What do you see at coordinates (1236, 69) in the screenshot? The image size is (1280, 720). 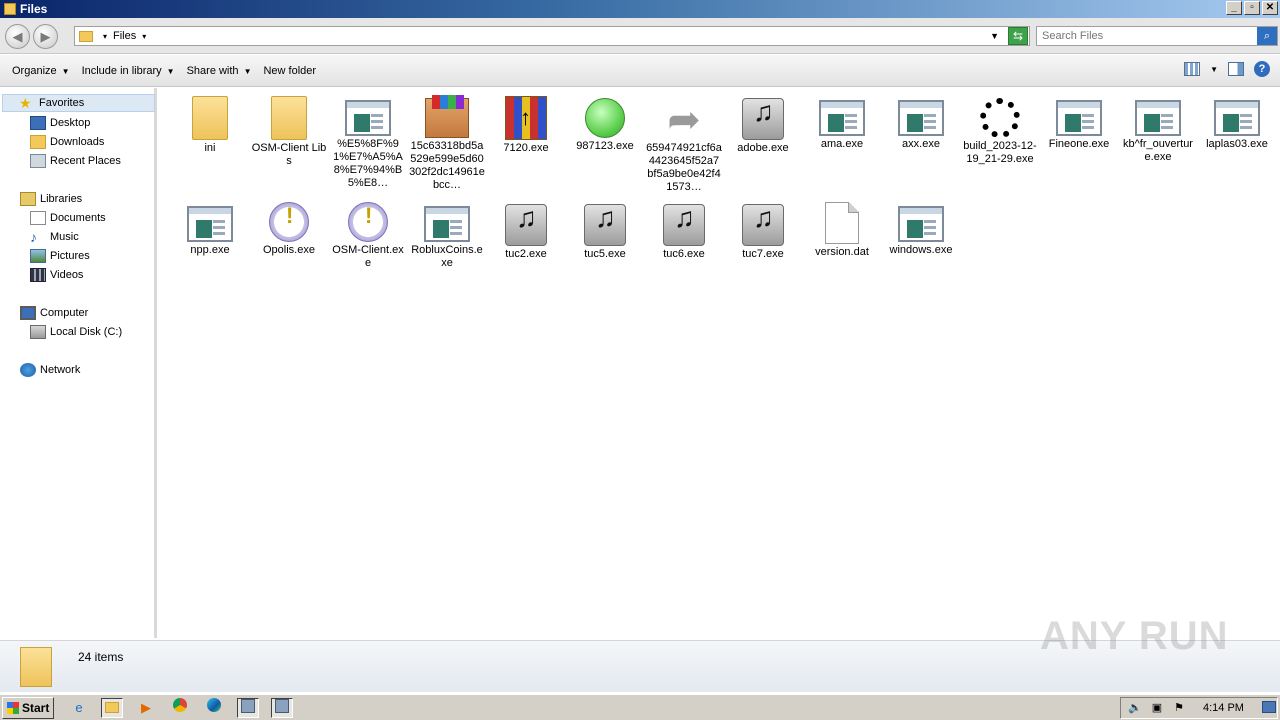 I see `preview-pane-icon` at bounding box center [1236, 69].